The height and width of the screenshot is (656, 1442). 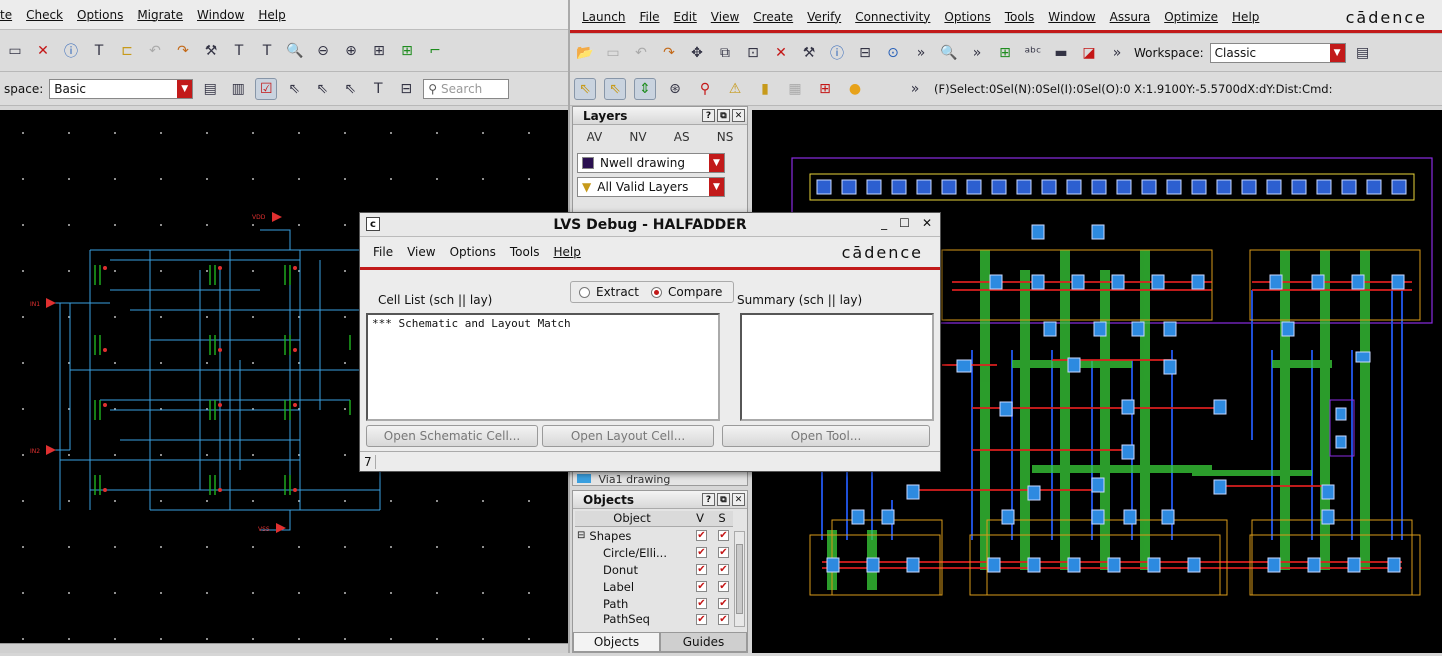 What do you see at coordinates (977, 53) in the screenshot?
I see `more-icon-2: »` at bounding box center [977, 53].